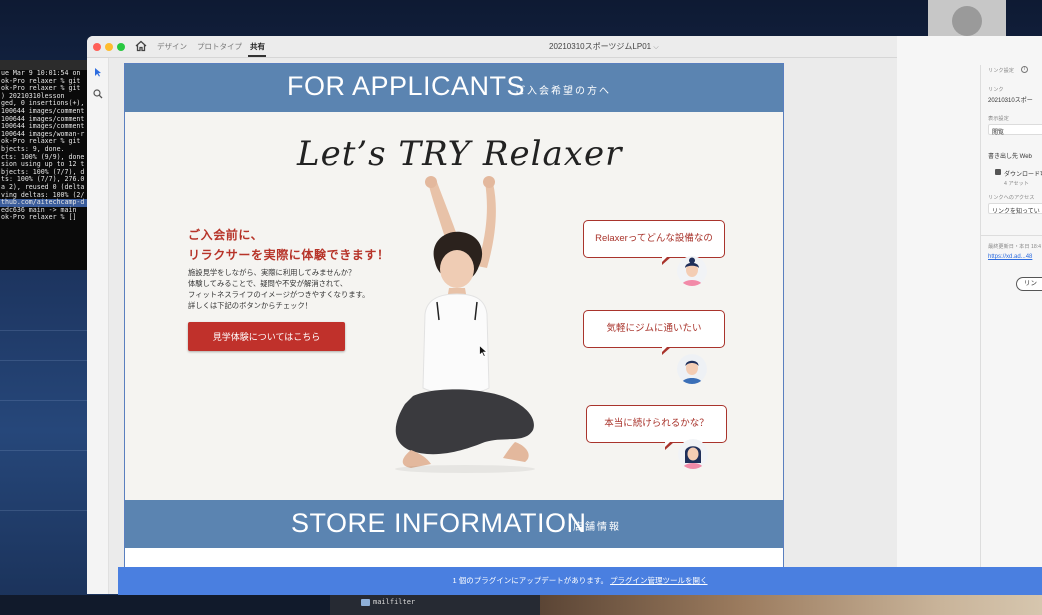  Describe the element at coordinates (1001, 71) in the screenshot. I see `link-settings-label: リンク設定` at that location.